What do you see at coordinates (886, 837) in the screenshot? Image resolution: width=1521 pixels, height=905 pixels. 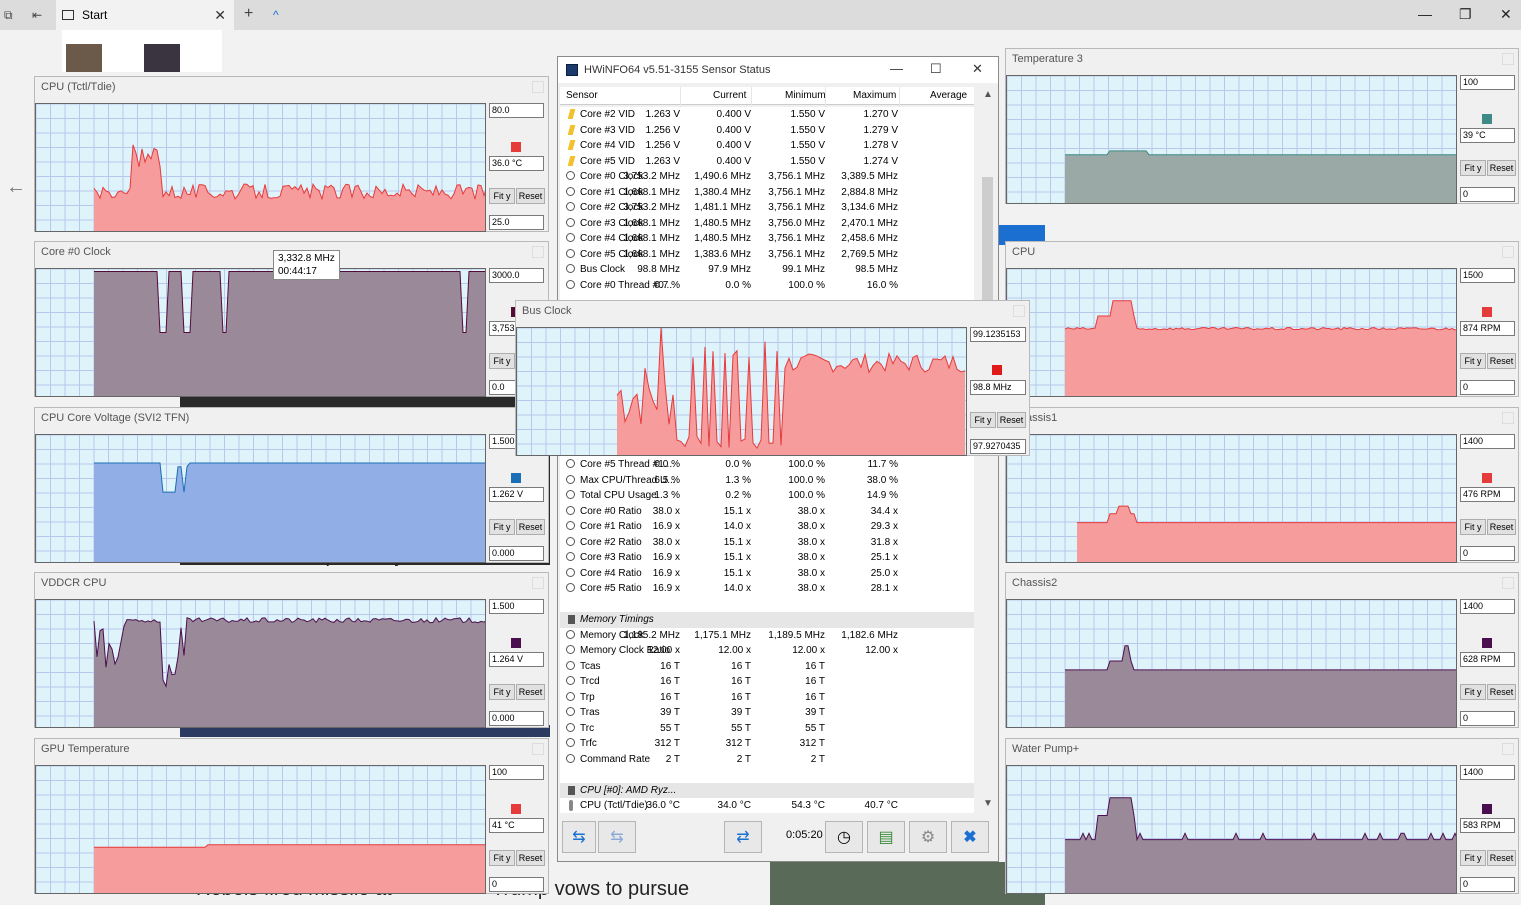 I see `logging-icon: ▤` at bounding box center [886, 837].